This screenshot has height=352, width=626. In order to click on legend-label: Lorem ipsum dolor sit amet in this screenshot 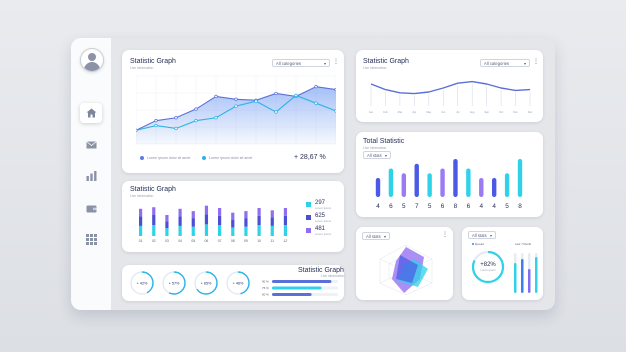, I will do `click(169, 158)`.